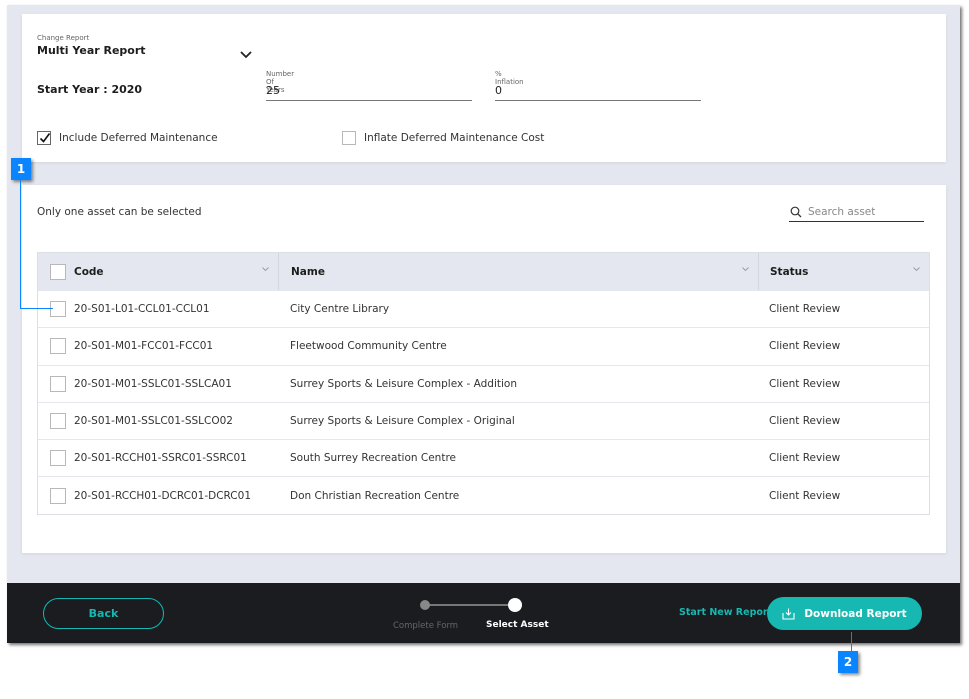 Image resolution: width=969 pixels, height=699 pixels. Describe the element at coordinates (788, 614) in the screenshot. I see `download-icon` at that location.